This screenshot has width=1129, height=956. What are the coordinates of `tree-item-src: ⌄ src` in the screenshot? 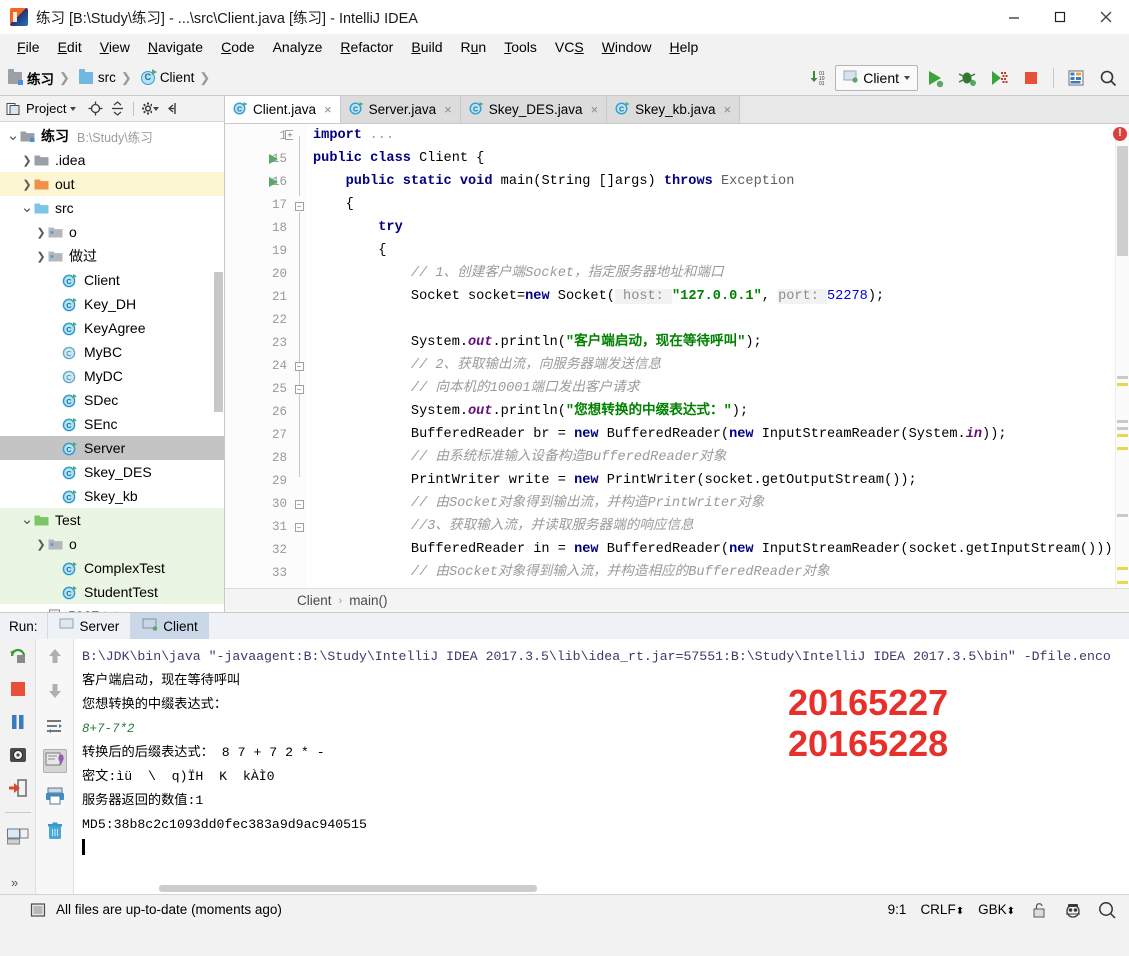 It's located at (112, 208).